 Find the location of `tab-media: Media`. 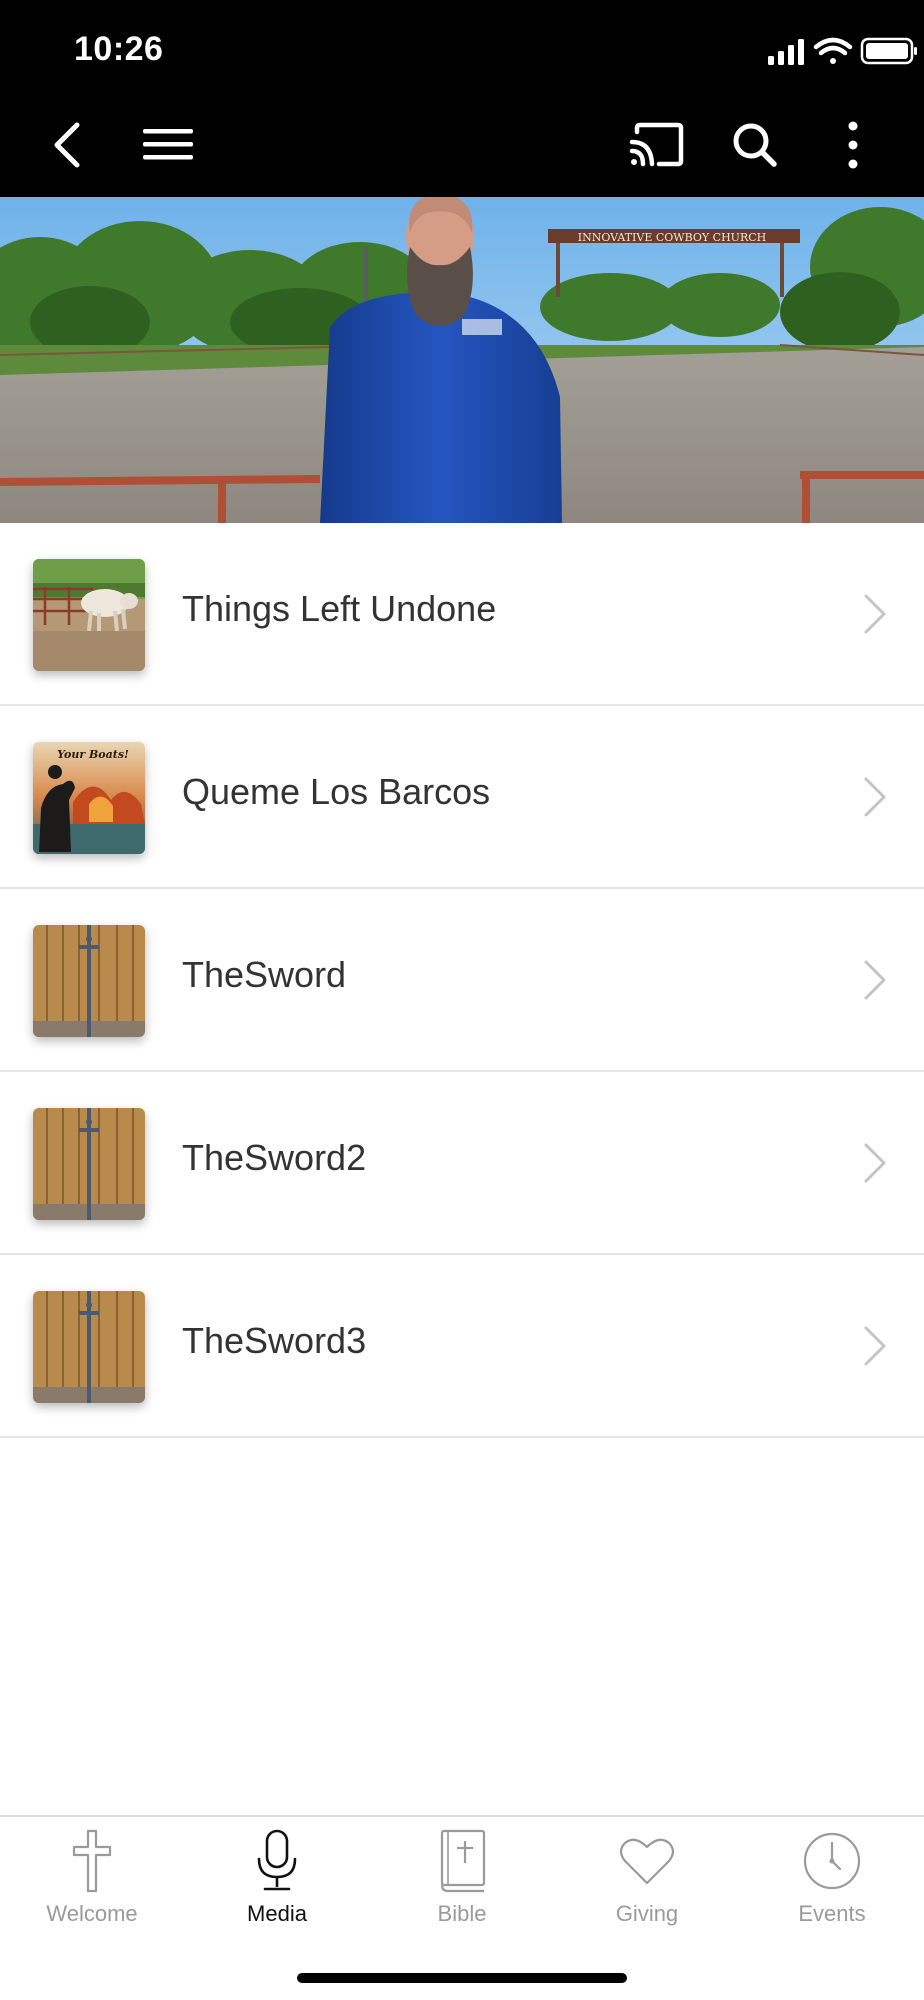

tab-media: Media is located at coordinates (277, 1884).